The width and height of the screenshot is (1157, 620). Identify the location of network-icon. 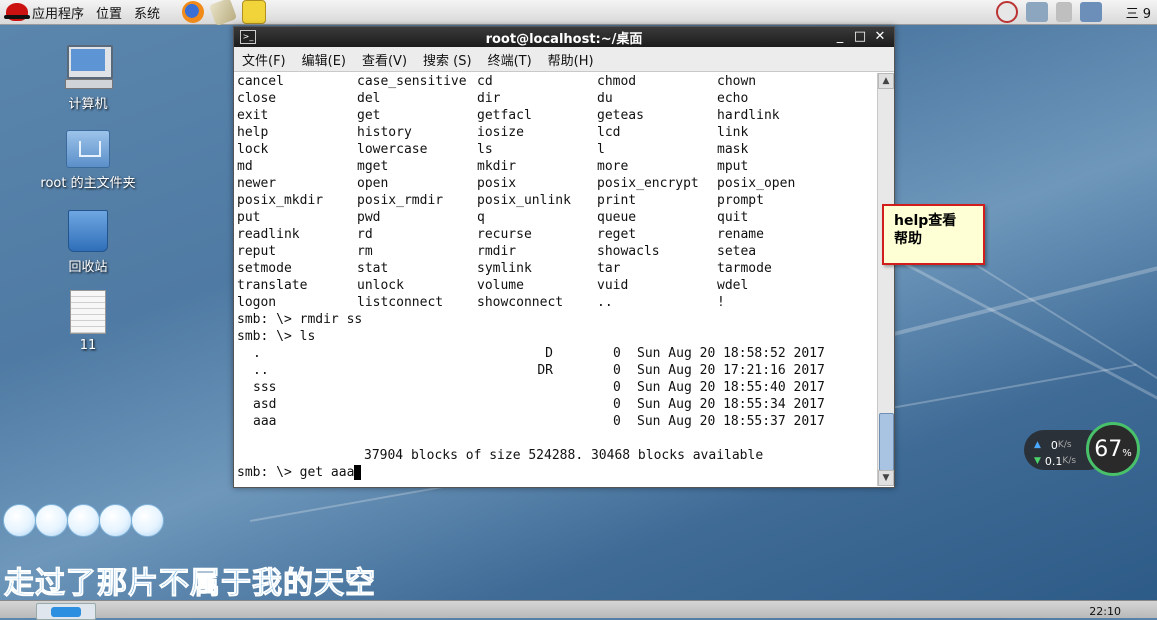
(1036, 12).